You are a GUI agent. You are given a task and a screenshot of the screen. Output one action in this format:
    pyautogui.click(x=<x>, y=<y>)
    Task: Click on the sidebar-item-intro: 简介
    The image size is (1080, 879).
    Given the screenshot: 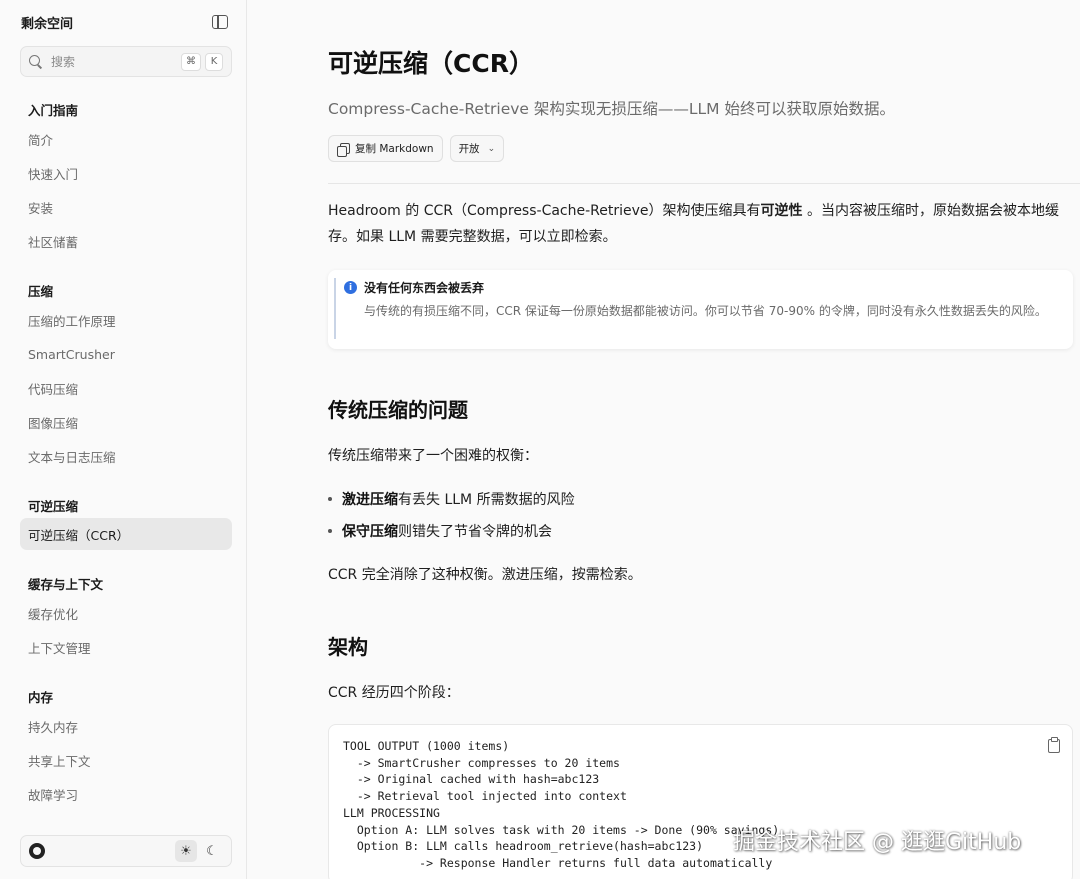 What is the action you would take?
    pyautogui.click(x=126, y=139)
    